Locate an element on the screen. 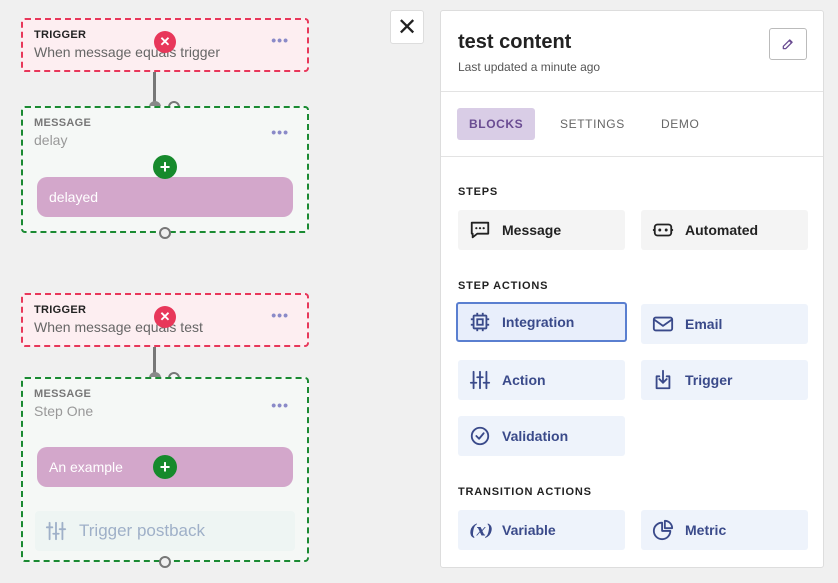 The width and height of the screenshot is (838, 583). section-step-actions: STEP ACTIONS is located at coordinates (503, 286).